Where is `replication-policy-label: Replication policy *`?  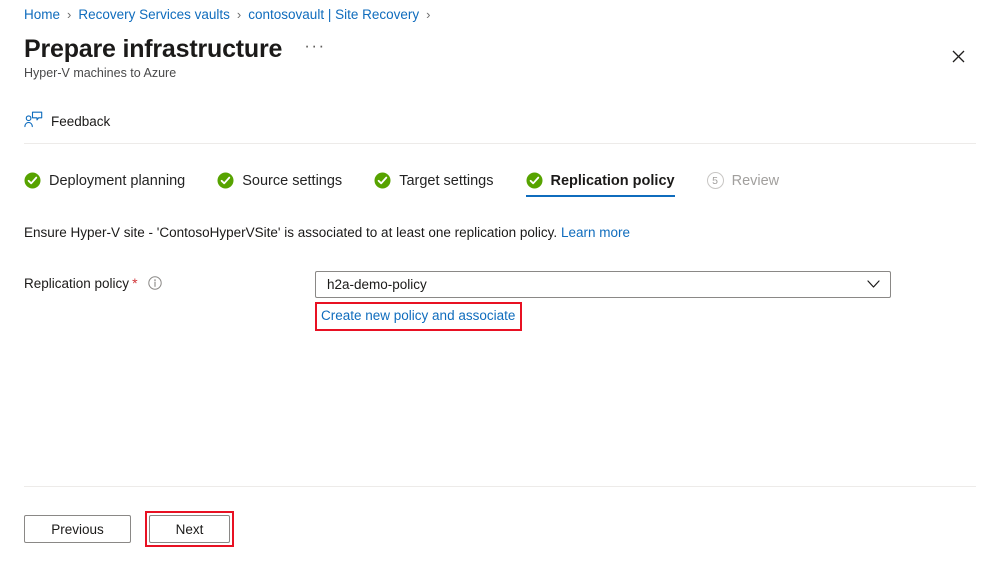
replication-policy-label: Replication policy * is located at coordinates (169, 281).